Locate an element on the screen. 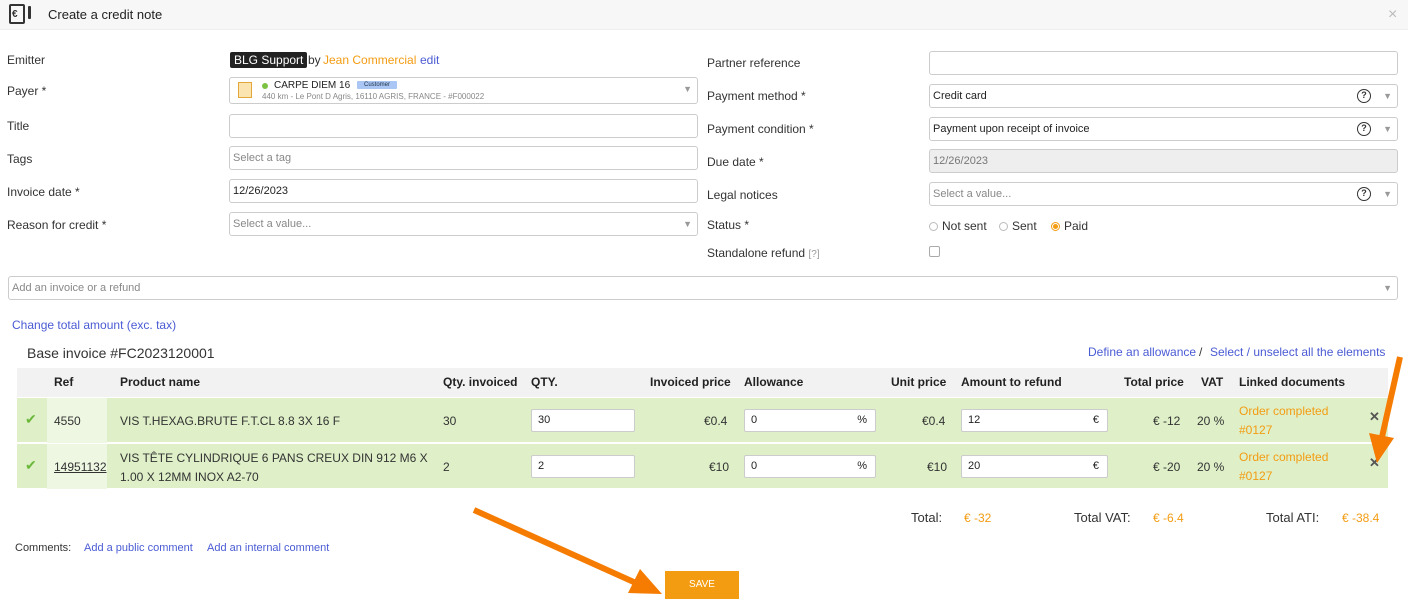  arrow-to-save is located at coordinates (567, 550).